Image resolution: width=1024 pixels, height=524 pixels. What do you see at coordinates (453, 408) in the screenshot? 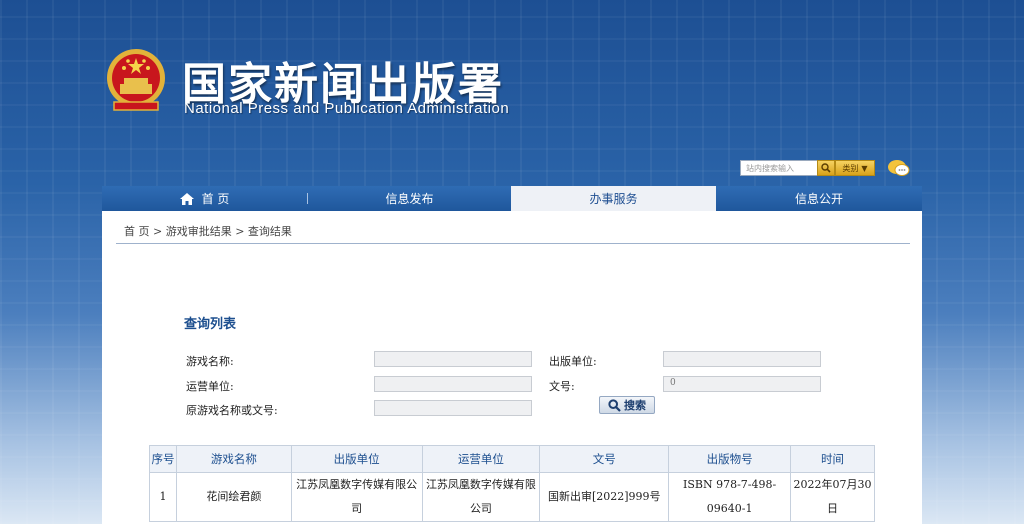
I see `orig-name-input` at bounding box center [453, 408].